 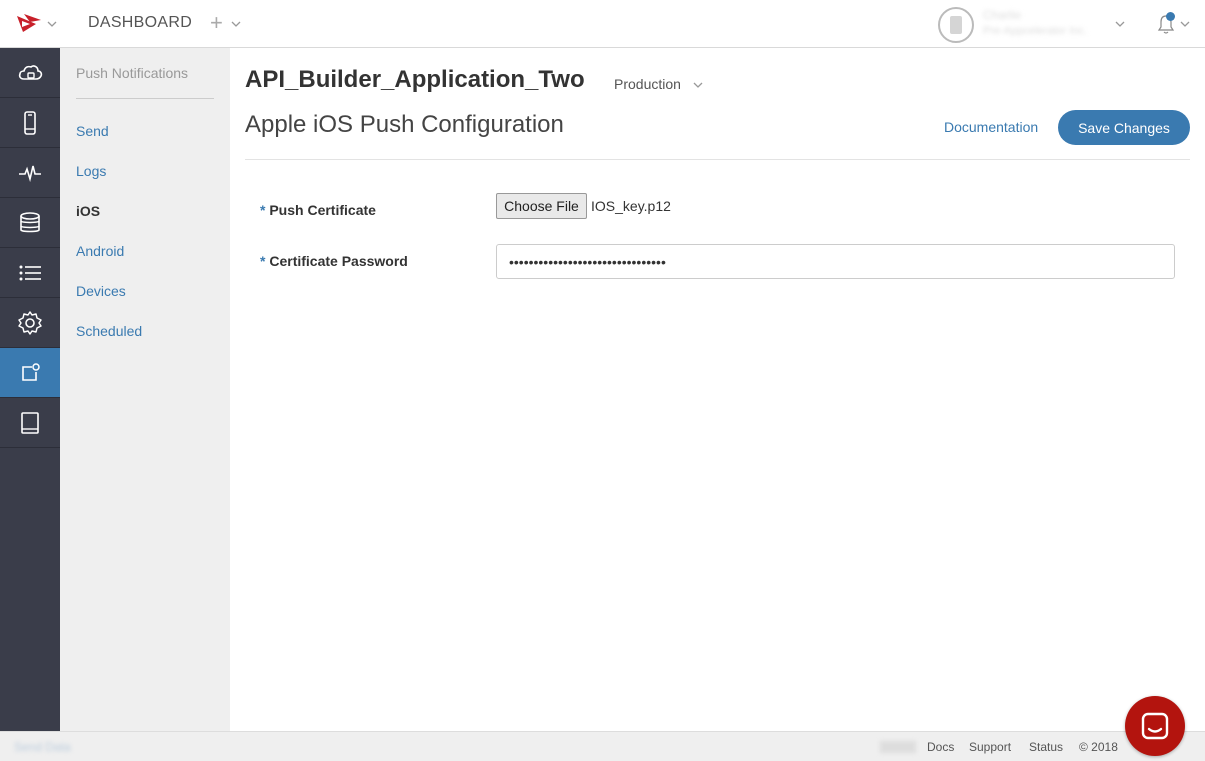 I want to click on push-certificate-label-text: Push Certificate, so click(x=322, y=210).